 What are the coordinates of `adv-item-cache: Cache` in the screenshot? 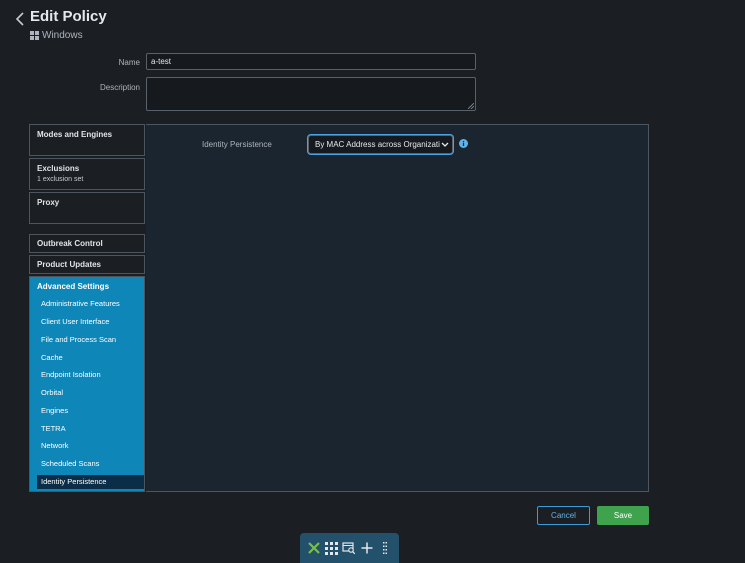 It's located at (90, 358).